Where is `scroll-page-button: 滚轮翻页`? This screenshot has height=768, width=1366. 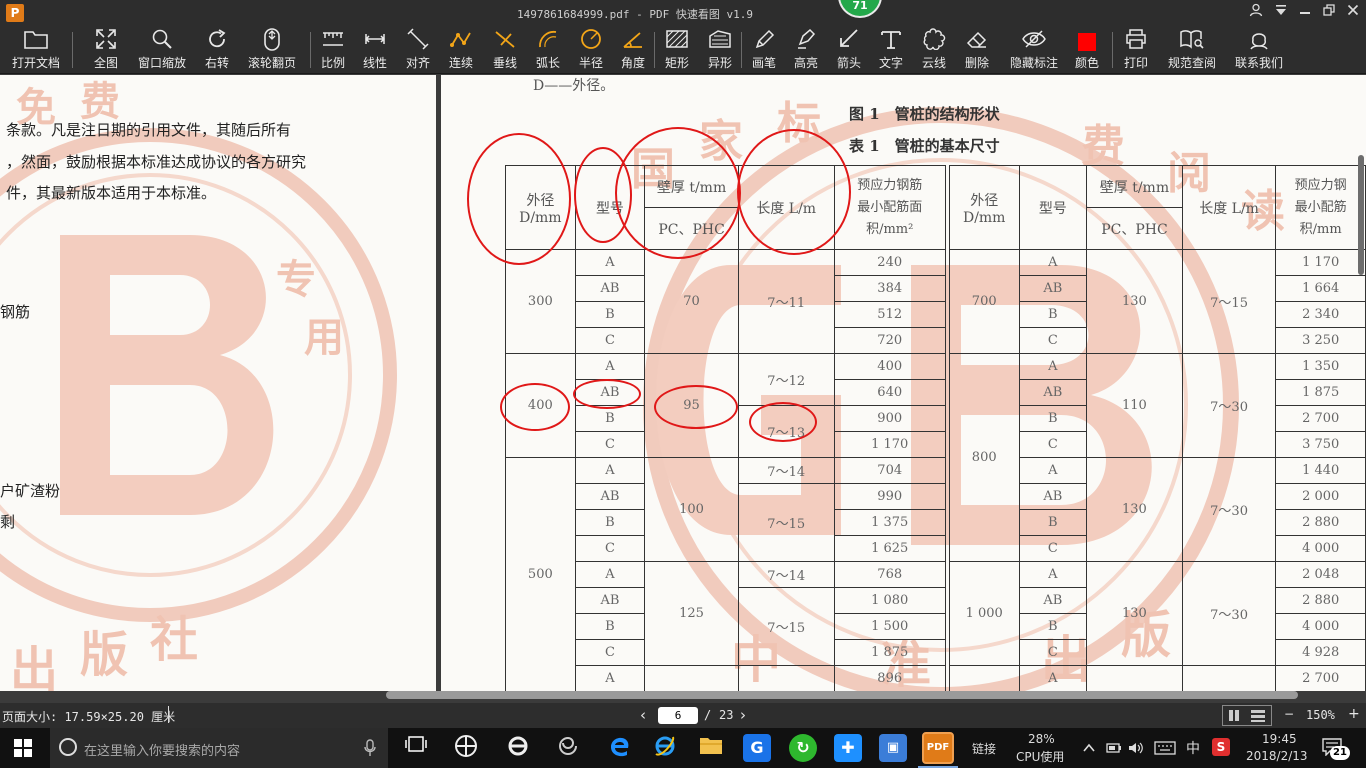 scroll-page-button: 滚轮翻页 is located at coordinates (272, 50).